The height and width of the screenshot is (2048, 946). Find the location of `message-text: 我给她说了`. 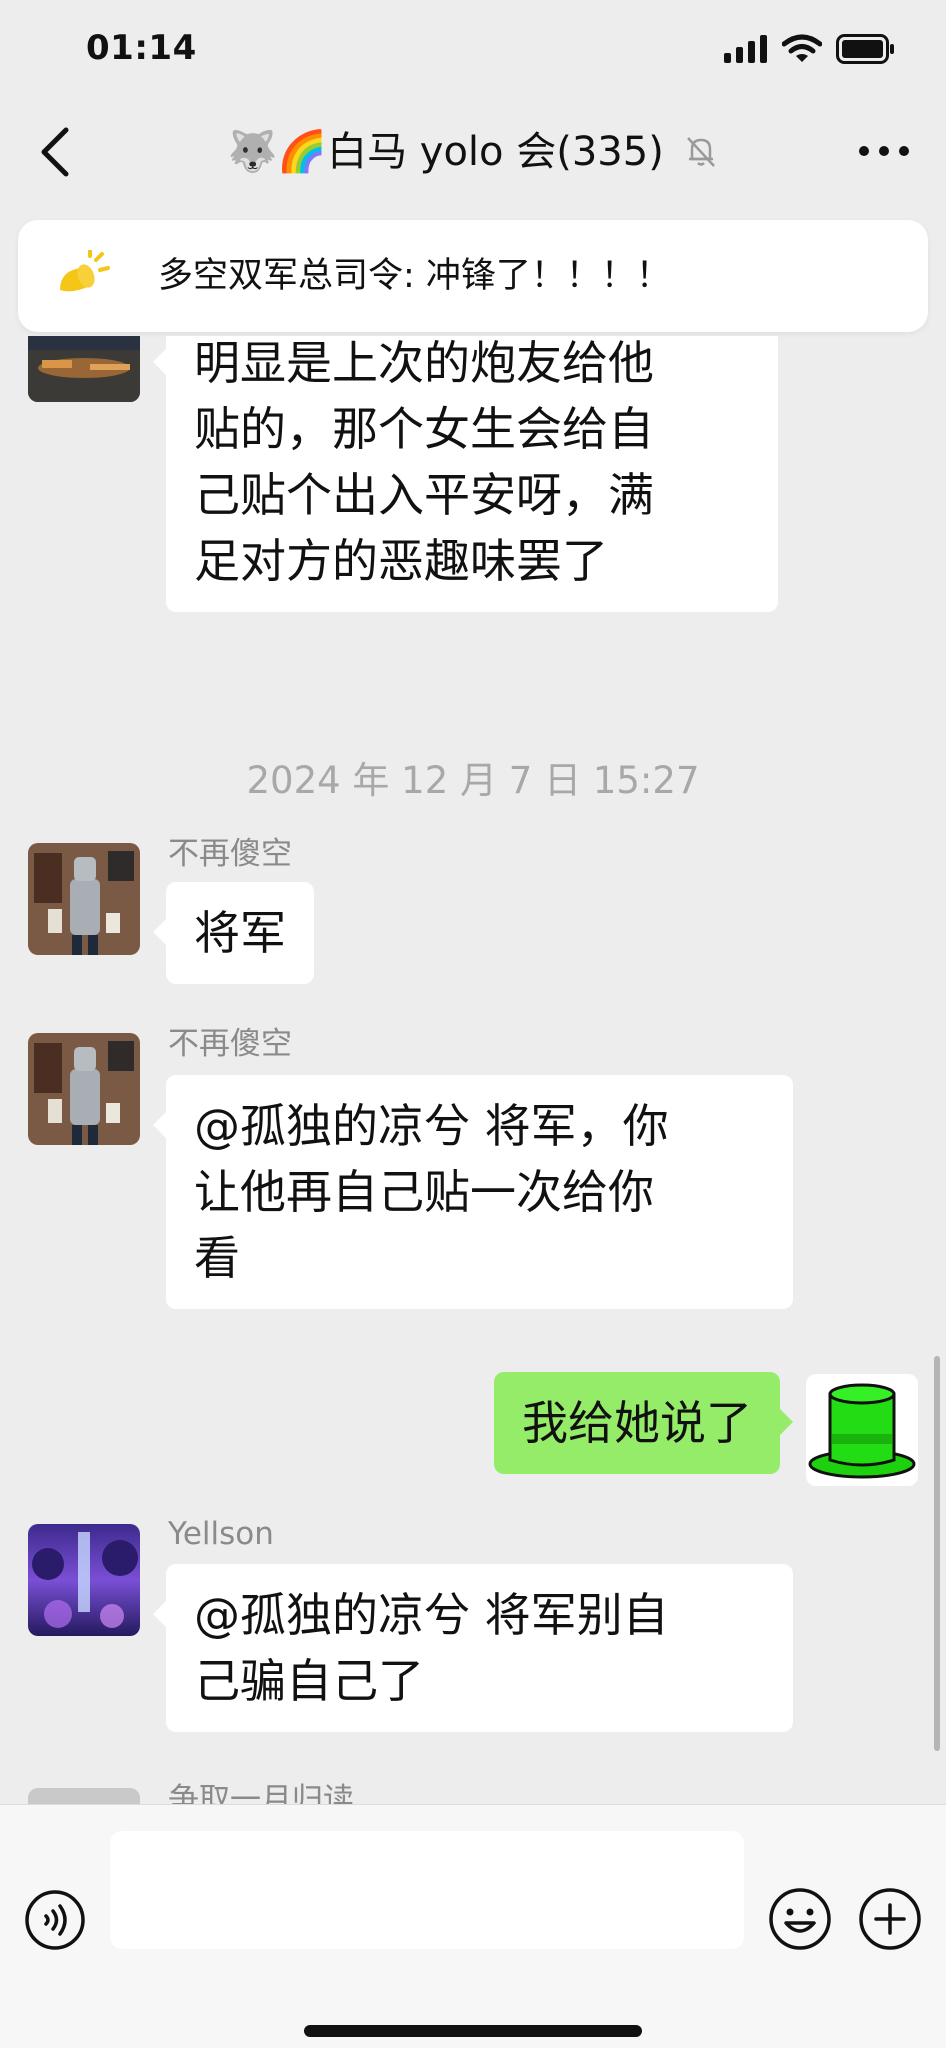

message-text: 我给她说了 is located at coordinates (637, 1423).